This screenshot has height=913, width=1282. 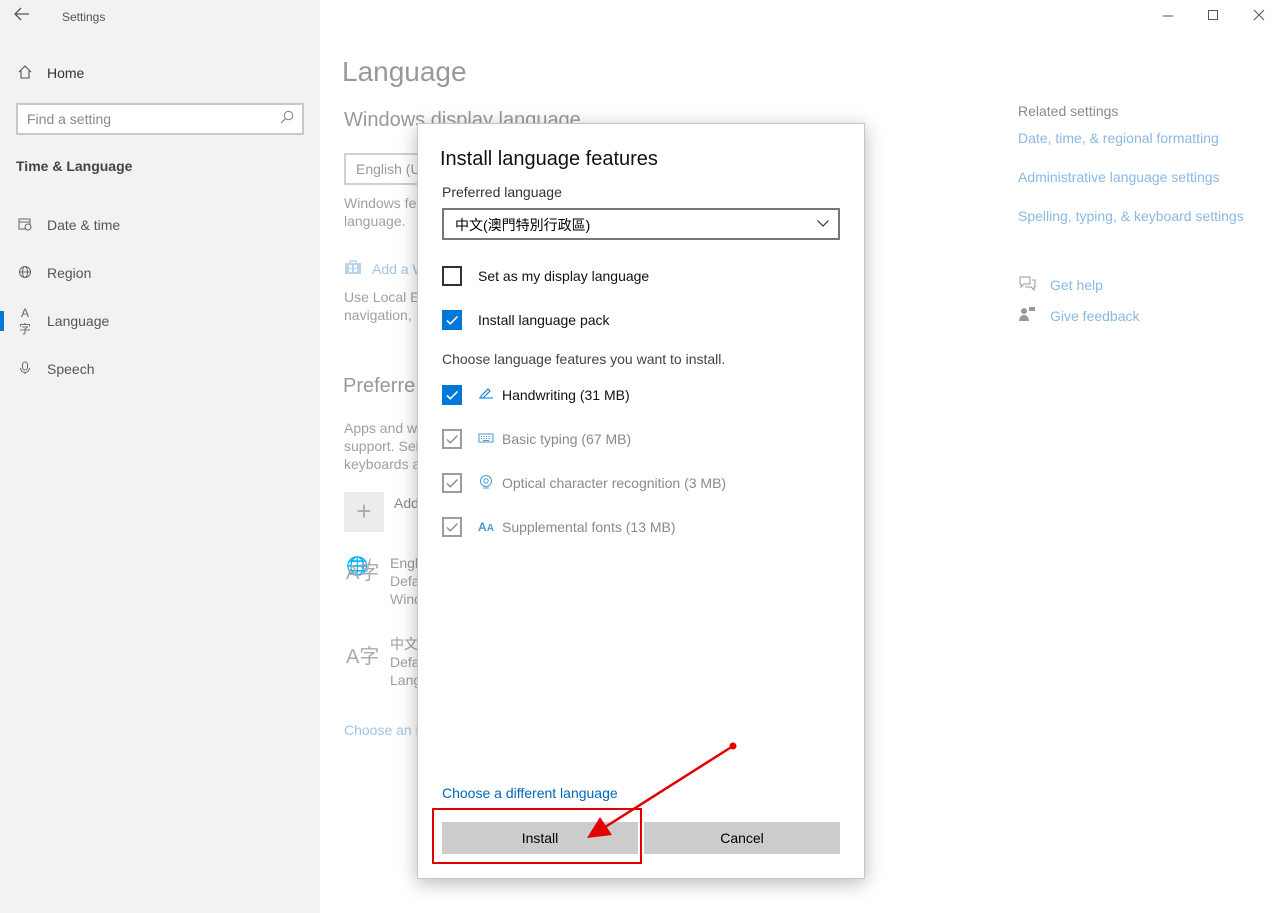 What do you see at coordinates (160, 73) in the screenshot?
I see `nav-home: Home` at bounding box center [160, 73].